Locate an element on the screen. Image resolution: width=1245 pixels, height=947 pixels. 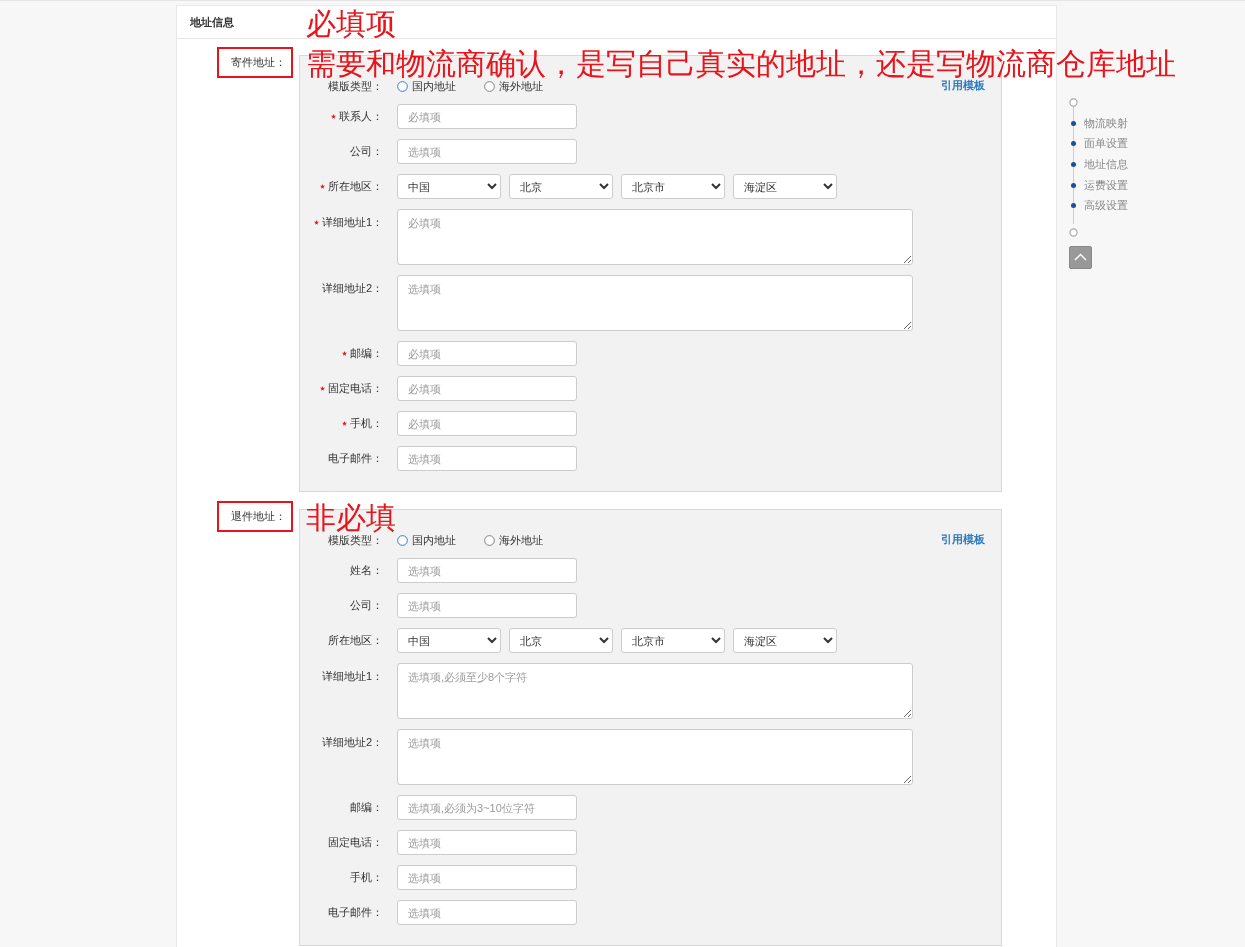
back-to-top-button is located at coordinates (1080, 257).